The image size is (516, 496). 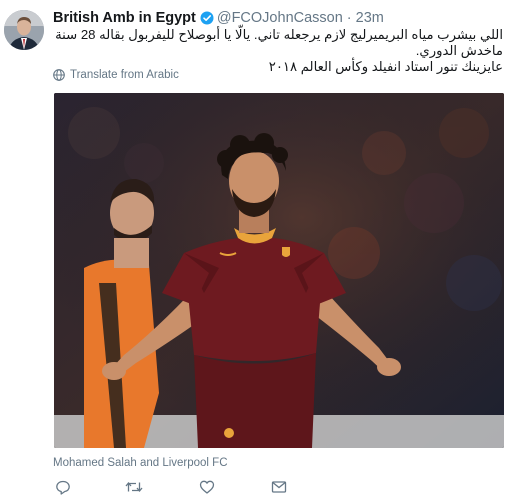 I want to click on avatar, so click(x=24, y=30).